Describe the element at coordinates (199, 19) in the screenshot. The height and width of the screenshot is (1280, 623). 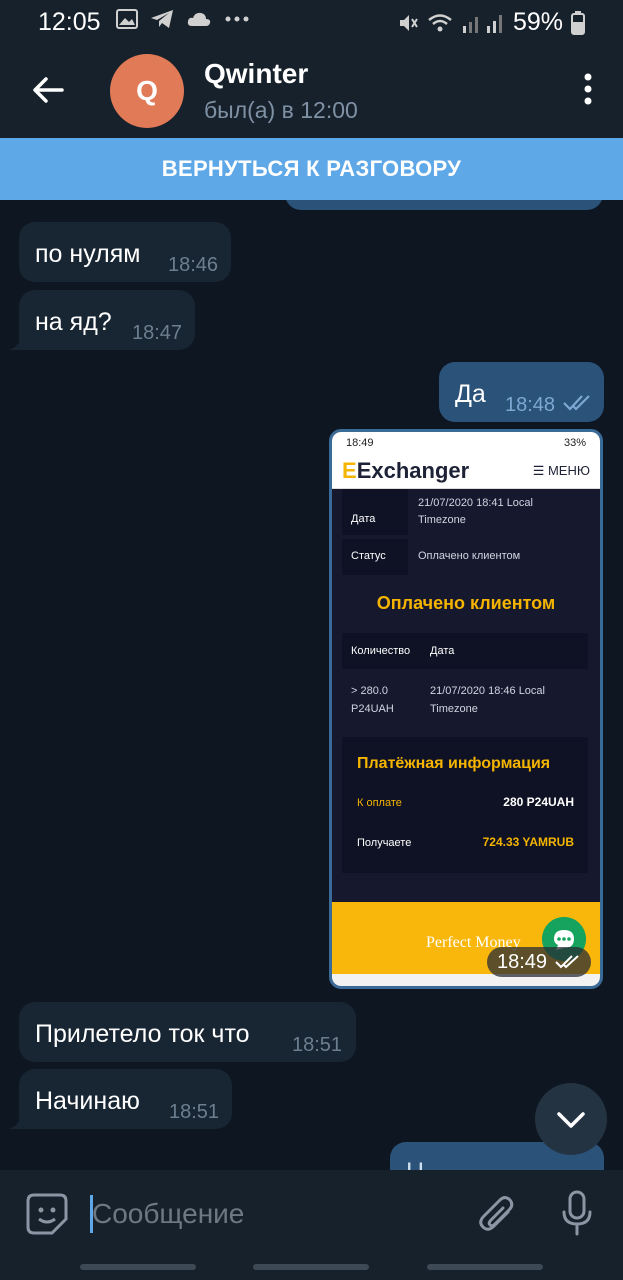
I see `cloud-icon` at that location.